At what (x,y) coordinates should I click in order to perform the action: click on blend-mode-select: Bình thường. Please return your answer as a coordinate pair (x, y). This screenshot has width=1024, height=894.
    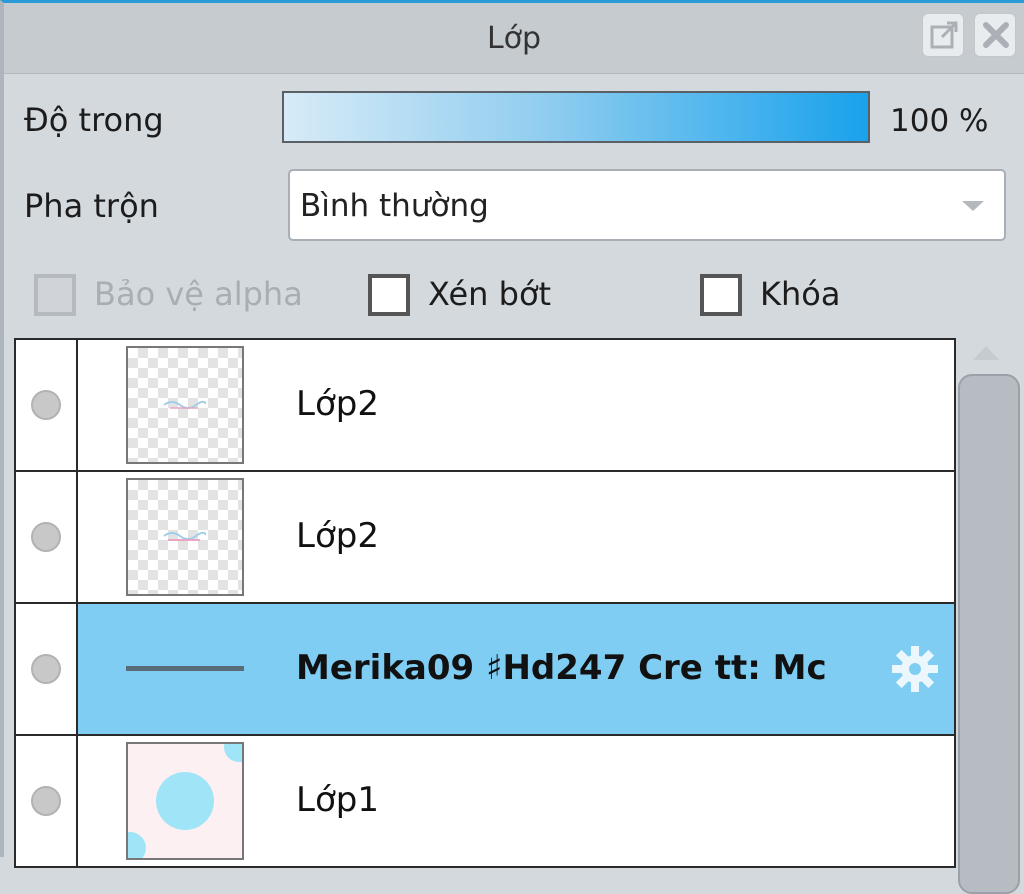
    Looking at the image, I should click on (647, 205).